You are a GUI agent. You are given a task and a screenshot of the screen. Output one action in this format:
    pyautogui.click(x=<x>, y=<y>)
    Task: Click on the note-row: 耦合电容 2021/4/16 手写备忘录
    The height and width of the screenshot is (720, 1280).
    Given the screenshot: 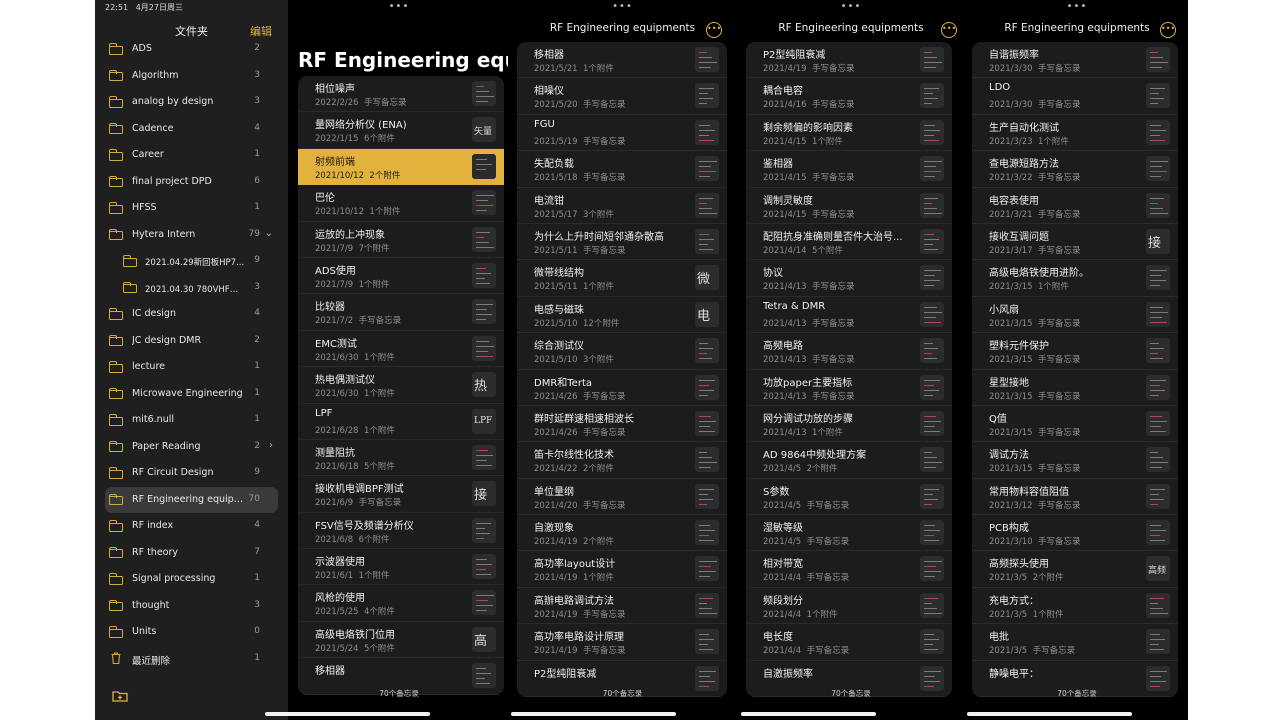 What is the action you would take?
    pyautogui.click(x=849, y=96)
    